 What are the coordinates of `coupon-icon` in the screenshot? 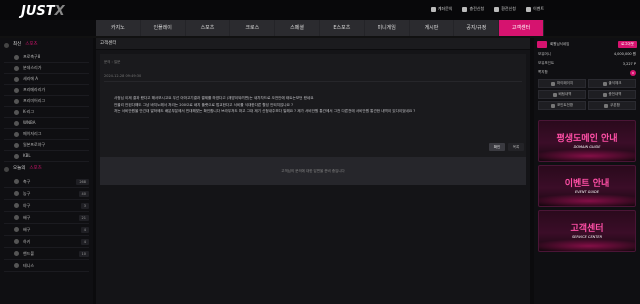 It's located at (606, 105).